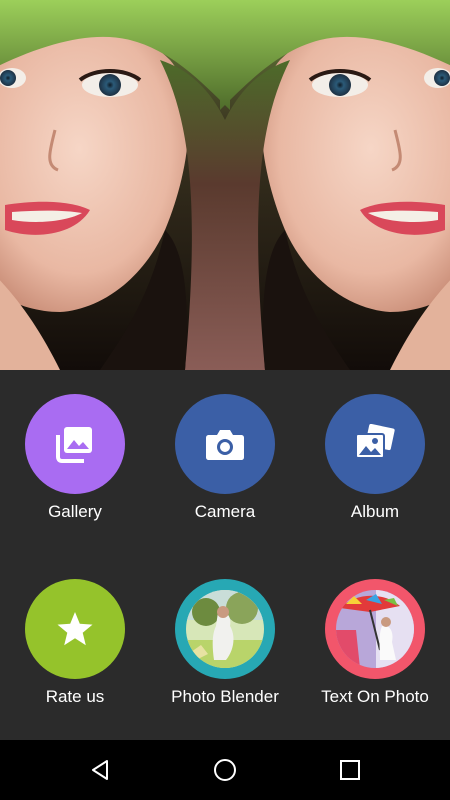  Describe the element at coordinates (225, 696) in the screenshot. I see `photo-blender-label: Photo Blender` at that location.